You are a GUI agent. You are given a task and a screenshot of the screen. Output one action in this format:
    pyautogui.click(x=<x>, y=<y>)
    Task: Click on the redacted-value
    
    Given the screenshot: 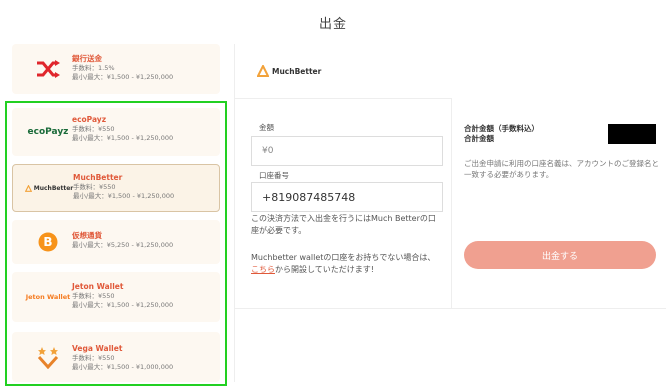 What is the action you would take?
    pyautogui.click(x=632, y=134)
    